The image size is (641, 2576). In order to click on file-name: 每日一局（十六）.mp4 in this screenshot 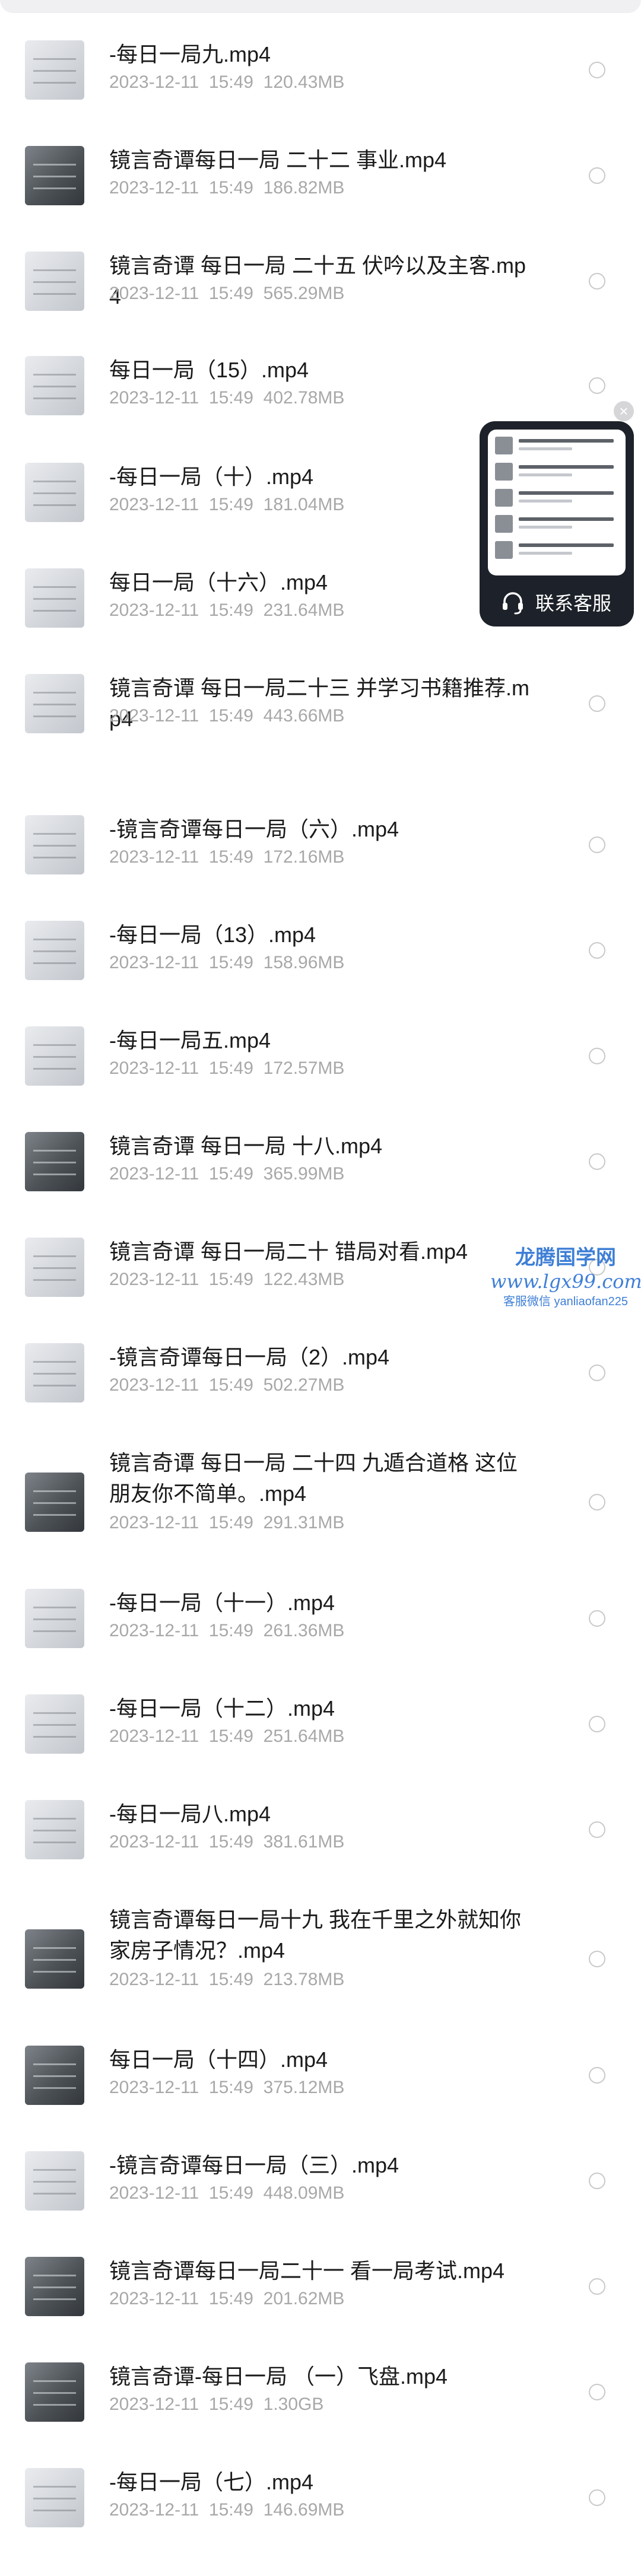, I will do `click(218, 582)`.